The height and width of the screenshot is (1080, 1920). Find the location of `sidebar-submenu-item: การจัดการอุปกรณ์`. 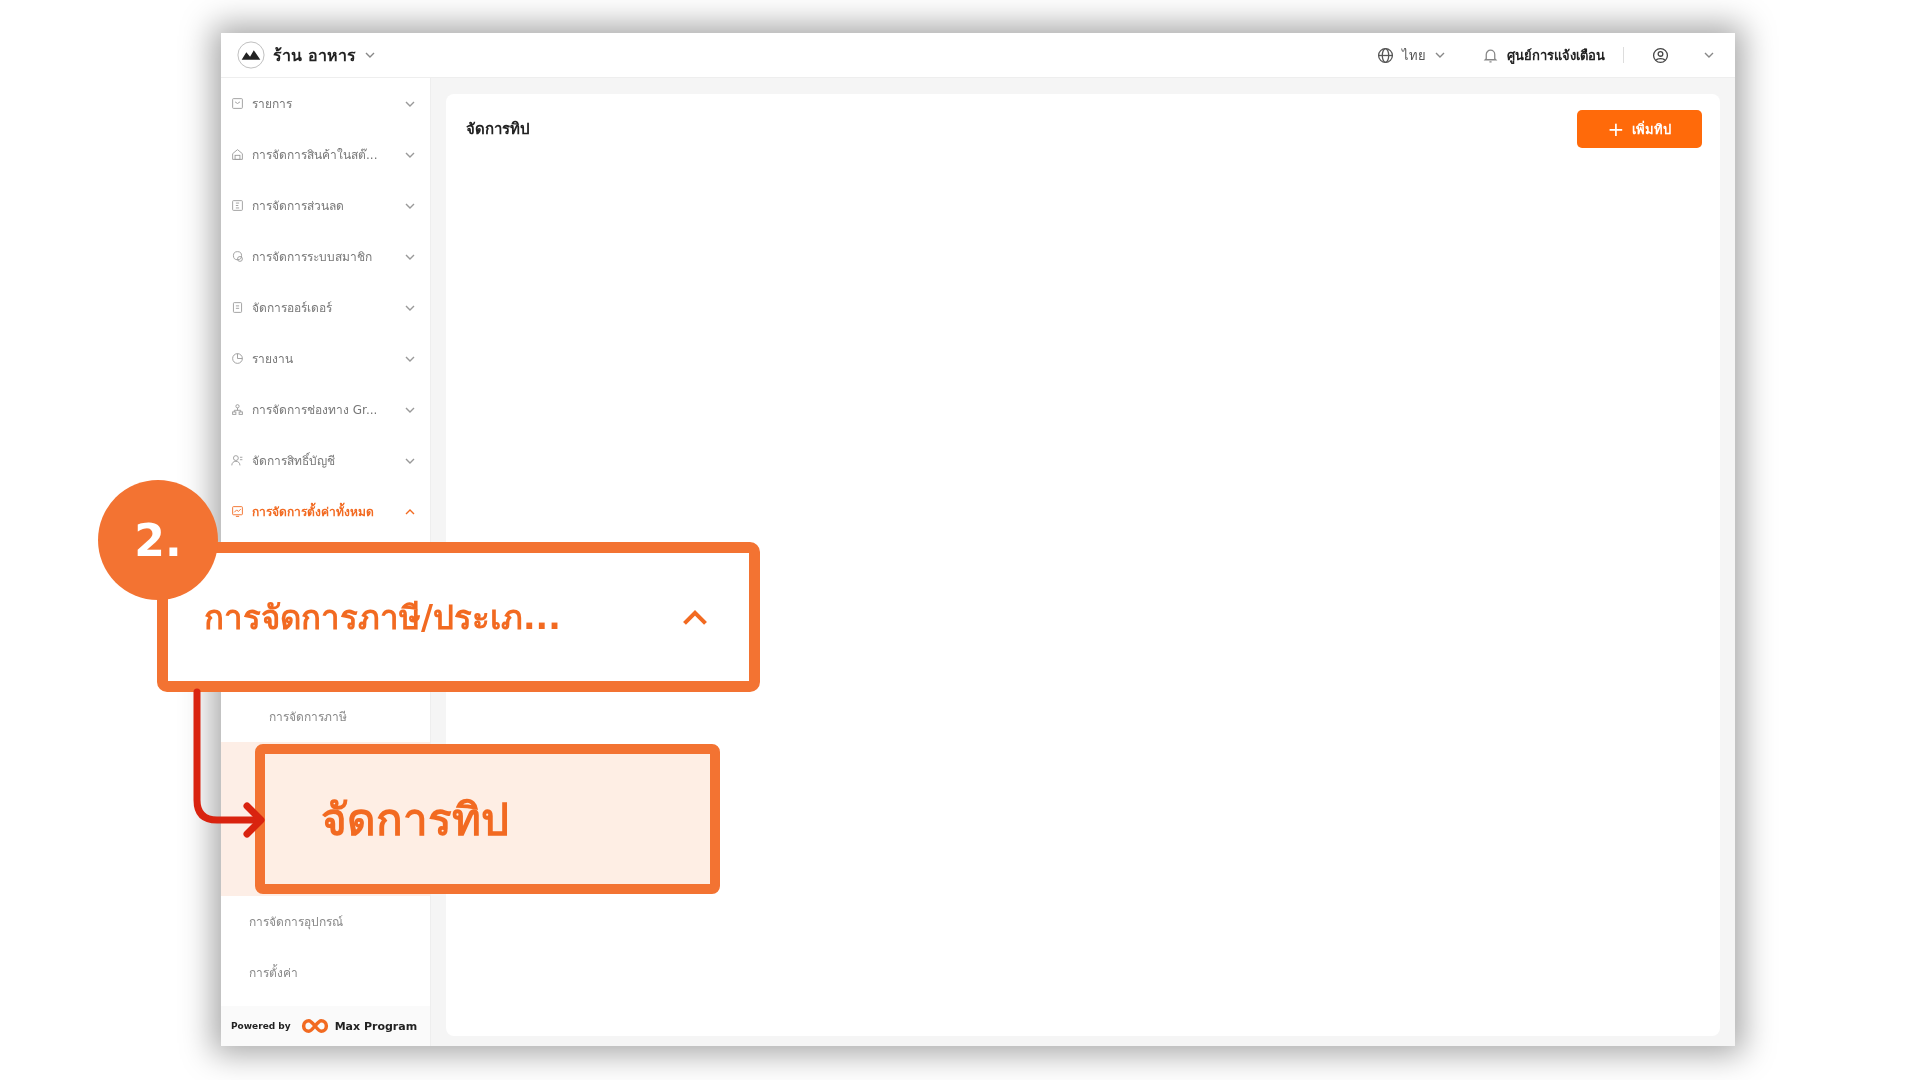

sidebar-submenu-item: การจัดการอุปกรณ์ is located at coordinates (296, 921).